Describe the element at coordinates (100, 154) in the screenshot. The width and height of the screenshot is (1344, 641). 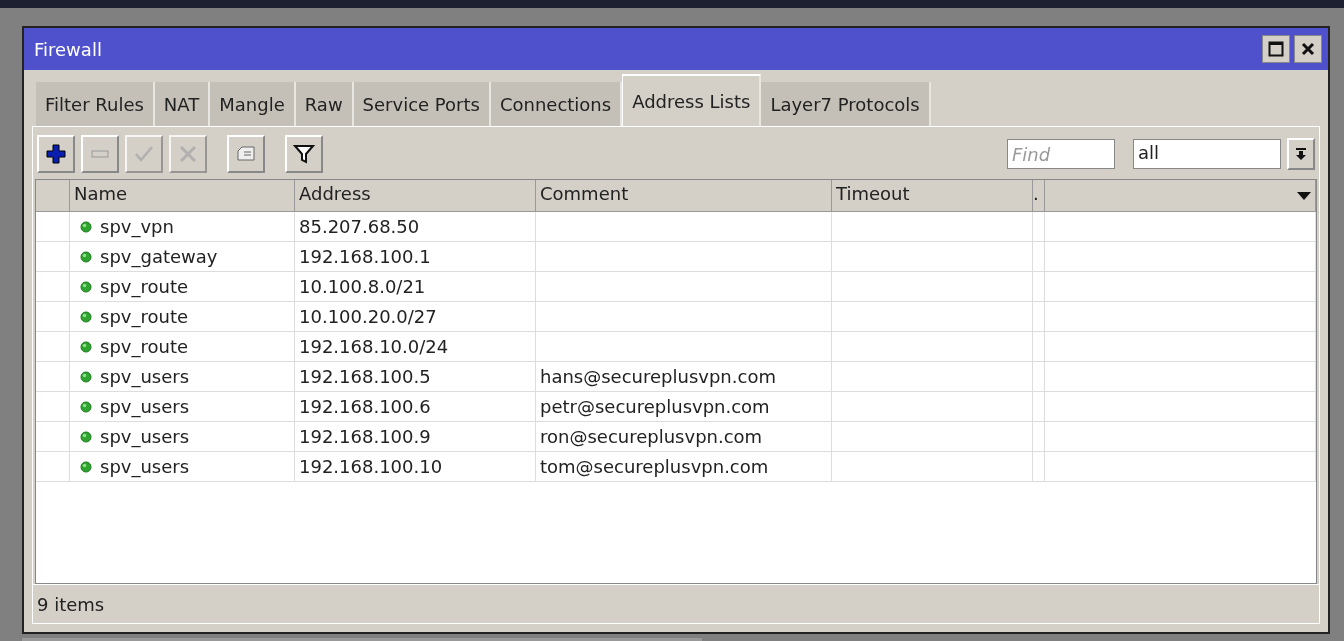
I see `remove-button` at that location.